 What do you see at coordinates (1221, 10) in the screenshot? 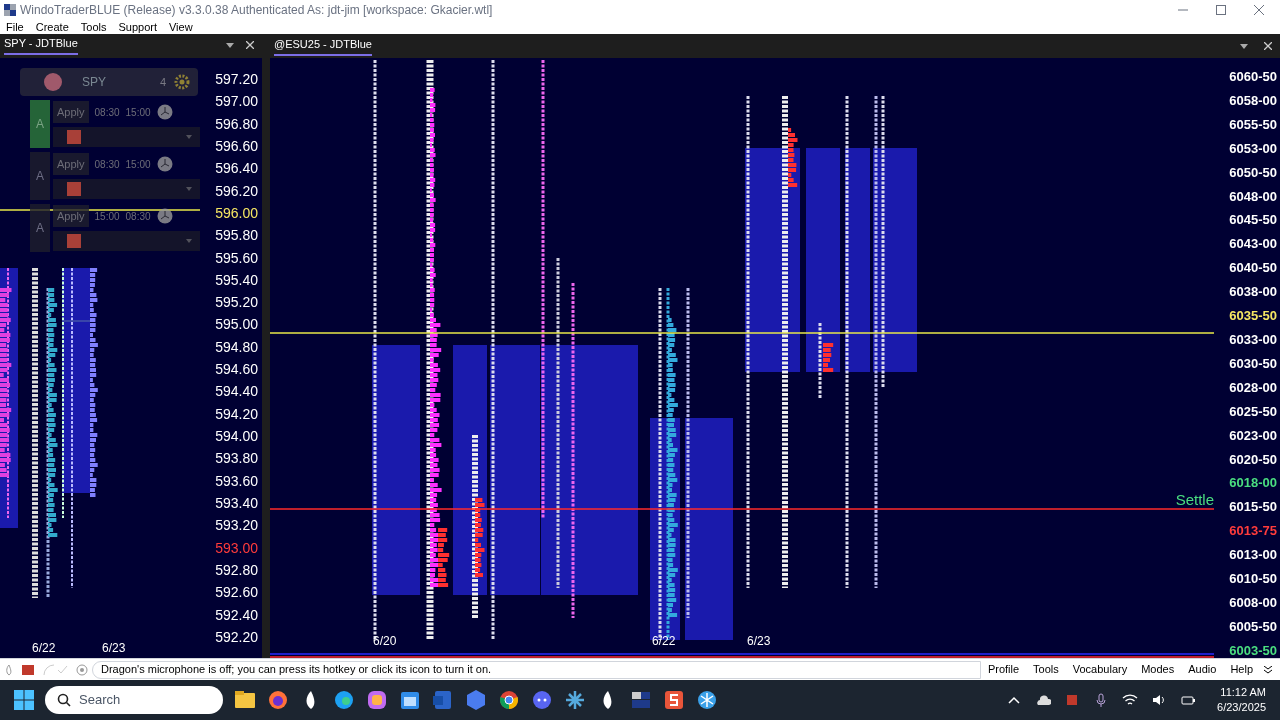
I see `maximize-icon` at bounding box center [1221, 10].